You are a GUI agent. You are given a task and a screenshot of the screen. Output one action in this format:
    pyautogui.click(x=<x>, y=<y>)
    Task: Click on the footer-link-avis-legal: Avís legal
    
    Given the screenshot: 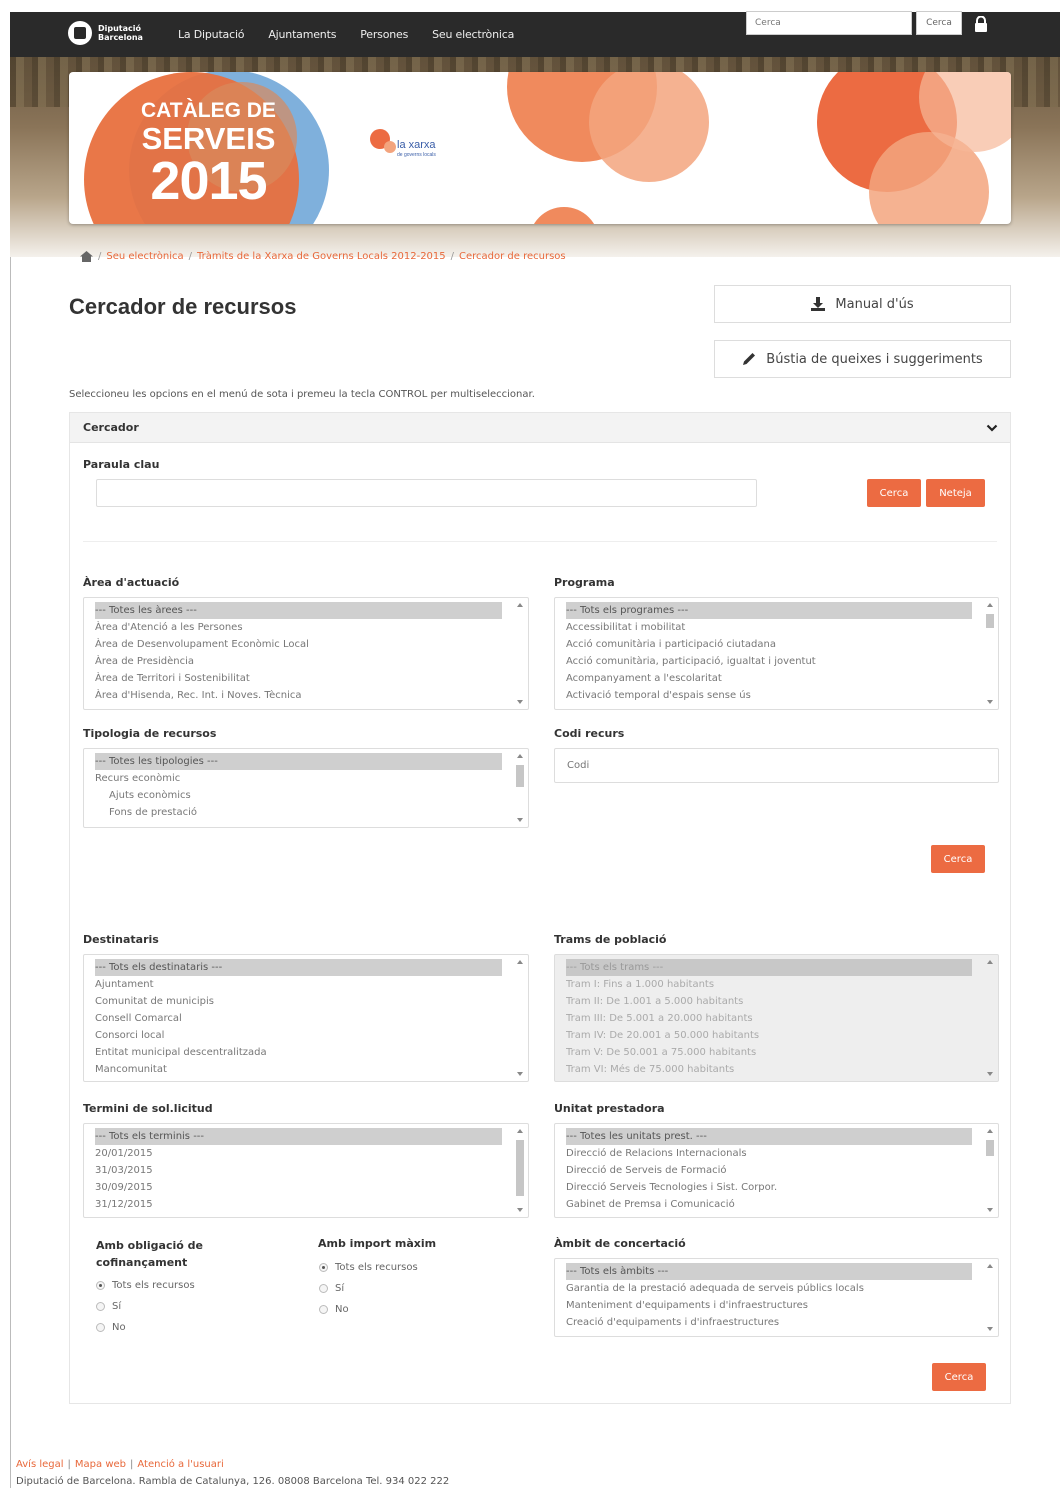 What is the action you would take?
    pyautogui.click(x=40, y=1464)
    